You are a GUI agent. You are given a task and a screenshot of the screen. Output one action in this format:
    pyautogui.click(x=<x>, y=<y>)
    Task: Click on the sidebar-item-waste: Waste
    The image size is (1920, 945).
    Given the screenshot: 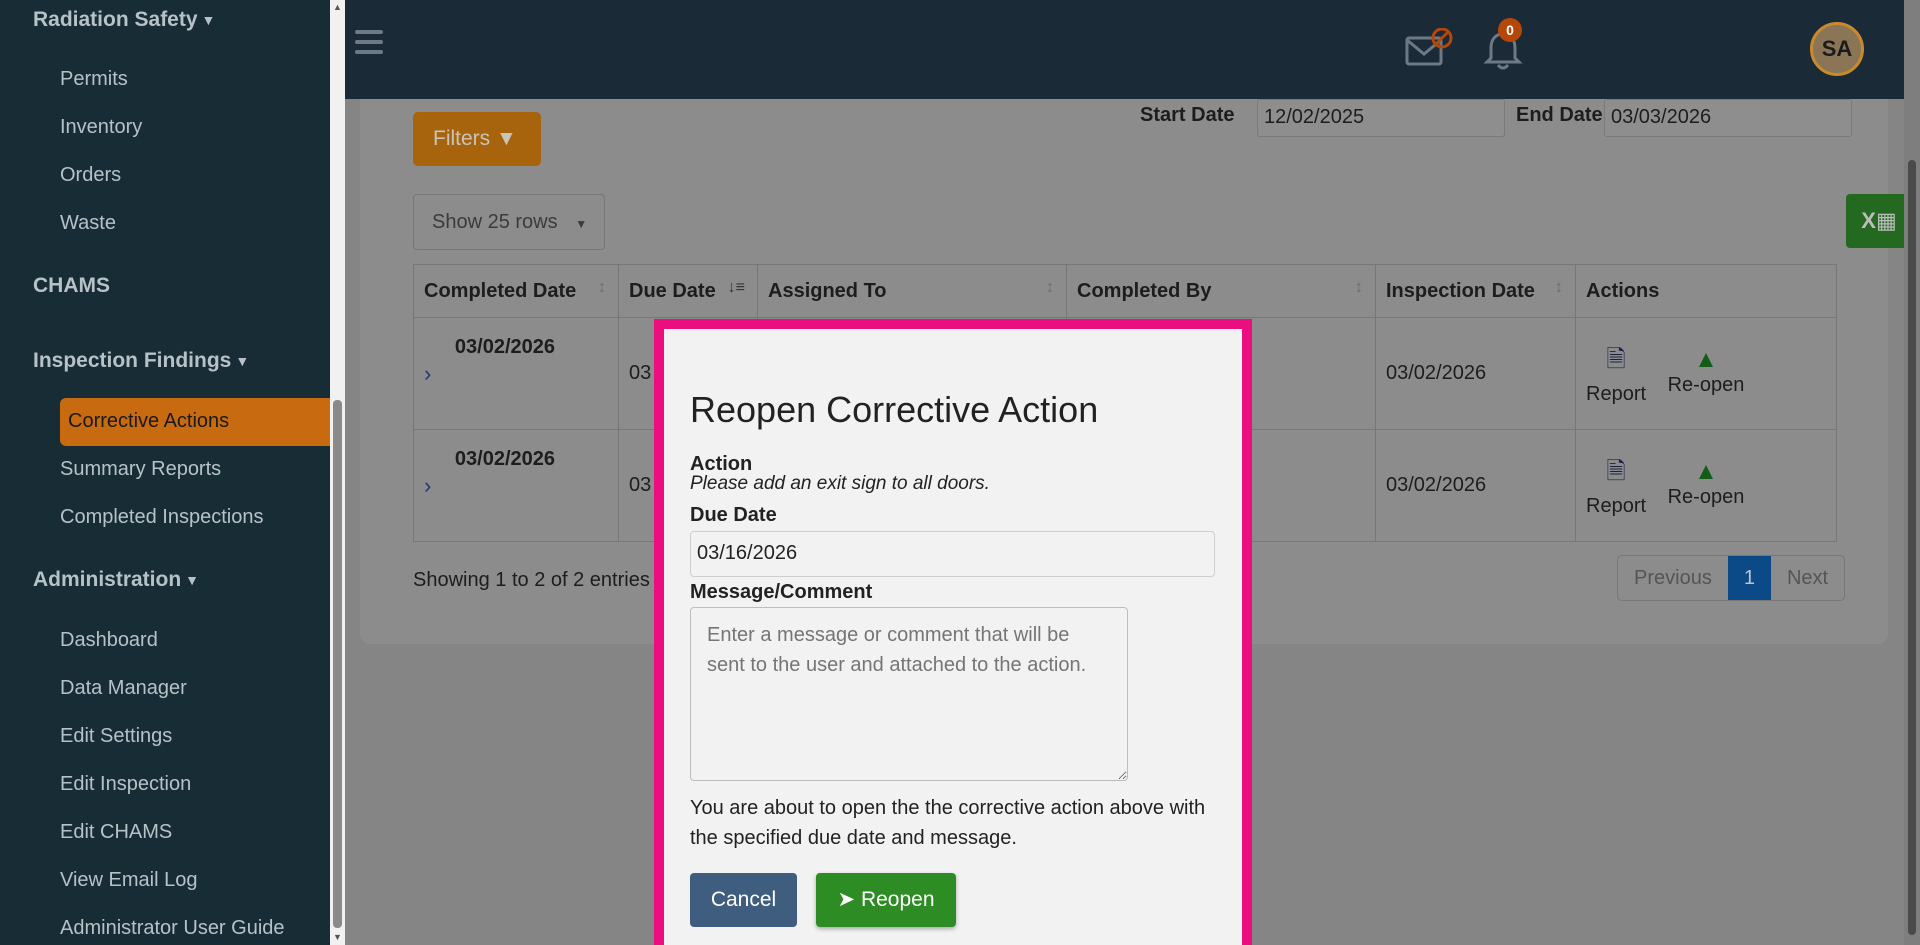 What is the action you would take?
    pyautogui.click(x=88, y=223)
    